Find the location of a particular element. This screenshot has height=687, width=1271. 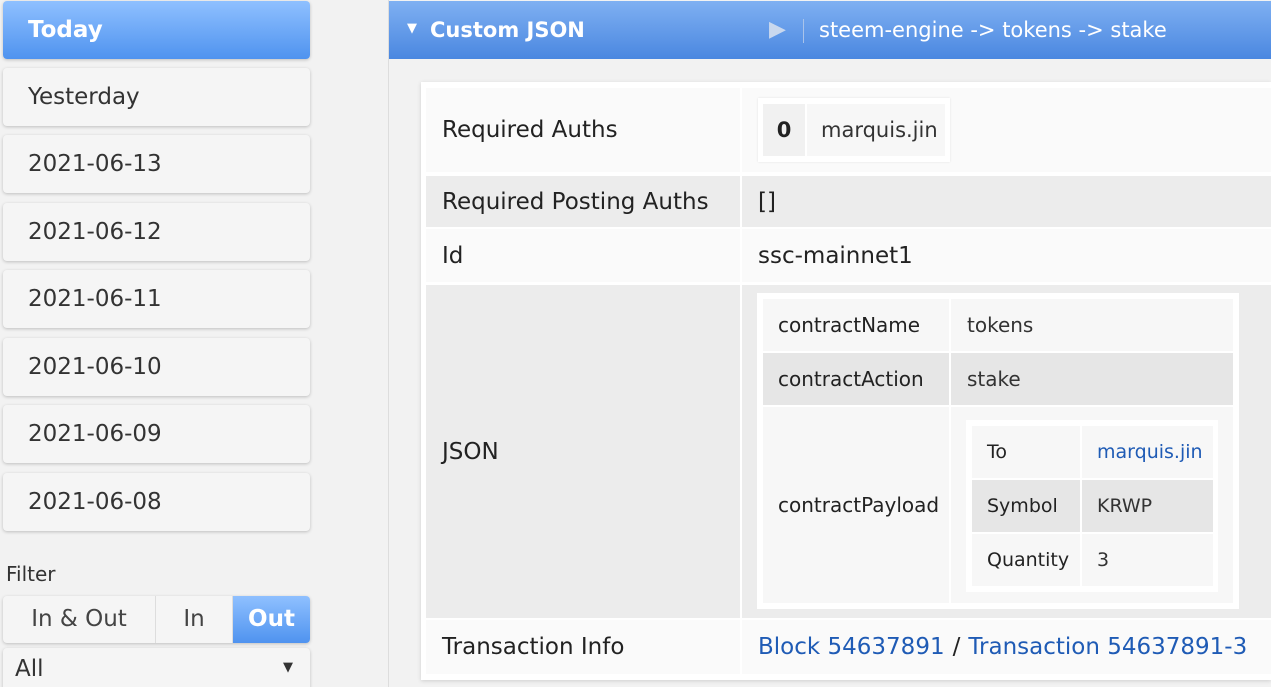

id-row: Id ssc-mainnet1 is located at coordinates (848, 255).